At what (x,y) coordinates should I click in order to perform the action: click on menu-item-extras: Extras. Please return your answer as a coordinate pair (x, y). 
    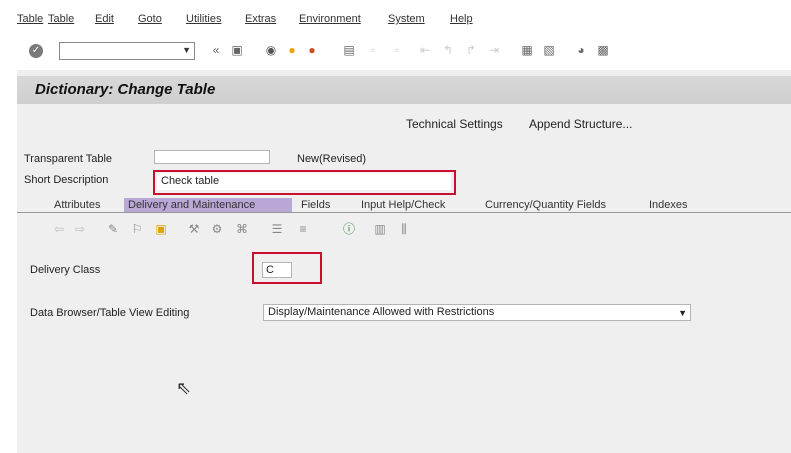
    Looking at the image, I should click on (260, 19).